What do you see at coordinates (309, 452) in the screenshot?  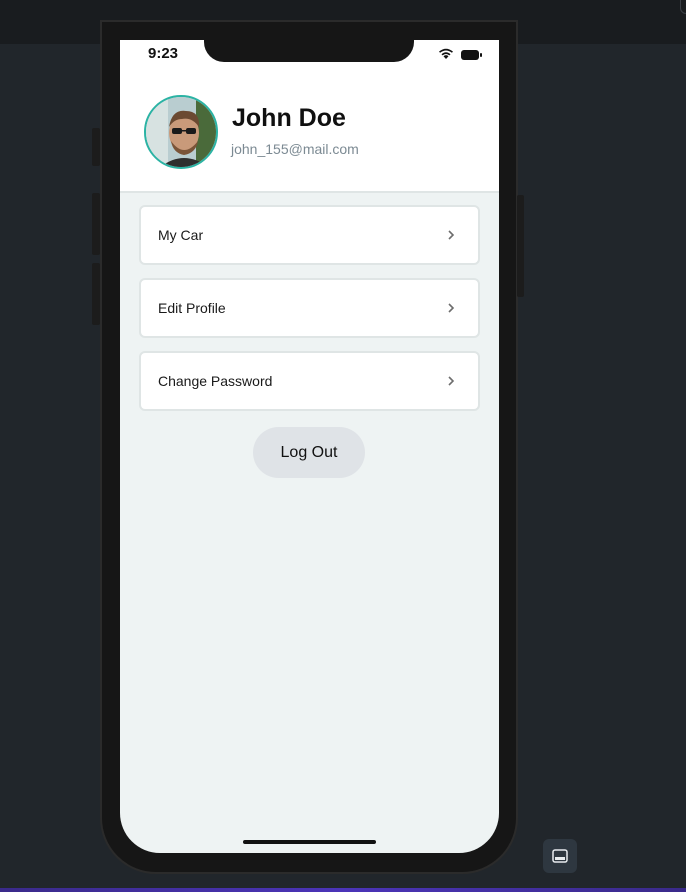 I see `logout-button: Log Out` at bounding box center [309, 452].